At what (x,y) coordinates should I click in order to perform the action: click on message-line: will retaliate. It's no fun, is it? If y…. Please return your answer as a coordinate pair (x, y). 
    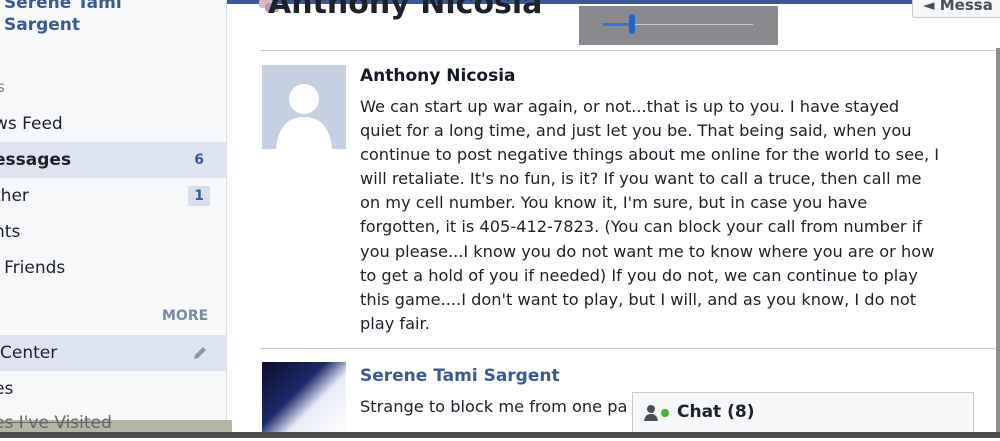
    Looking at the image, I should click on (641, 179).